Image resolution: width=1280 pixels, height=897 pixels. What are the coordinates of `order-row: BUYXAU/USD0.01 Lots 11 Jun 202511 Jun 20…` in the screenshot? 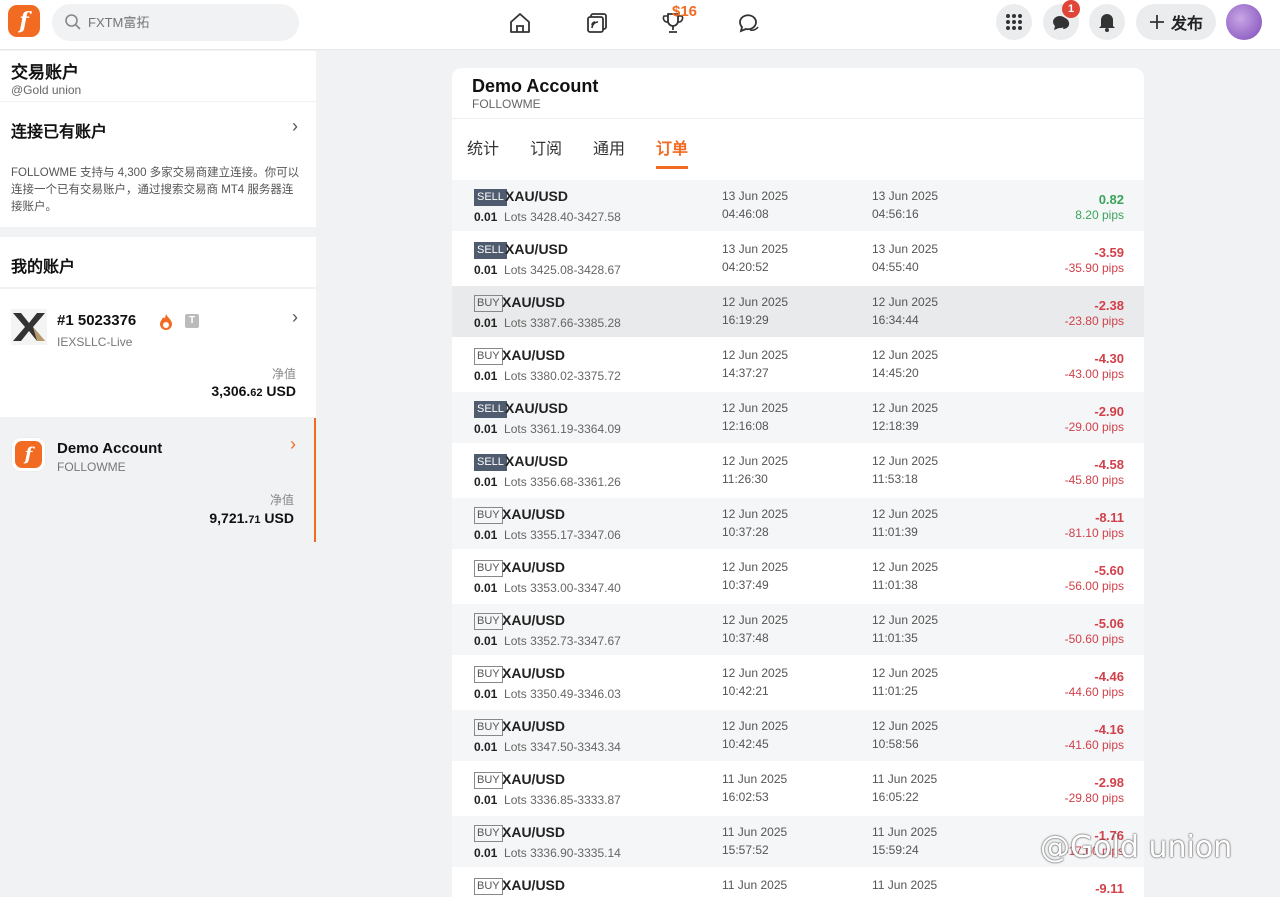 It's located at (798, 883).